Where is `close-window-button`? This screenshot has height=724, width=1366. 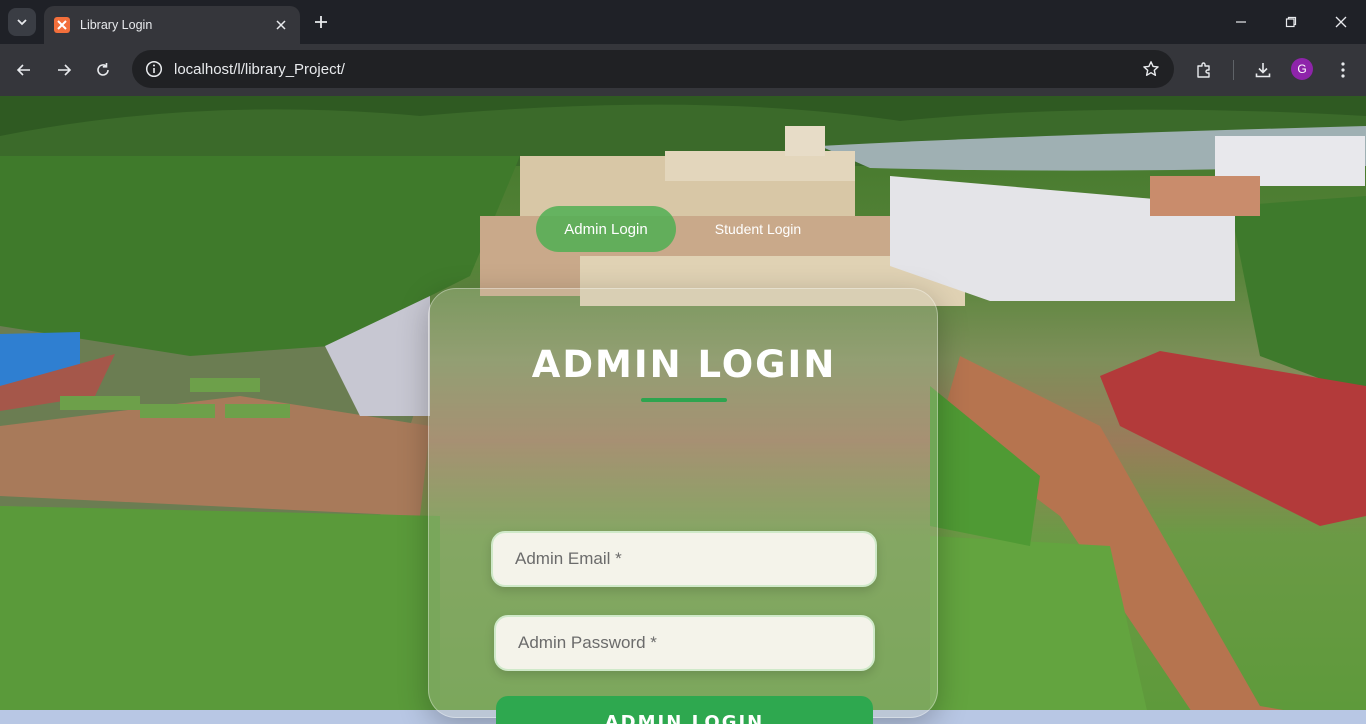 close-window-button is located at coordinates (1341, 22).